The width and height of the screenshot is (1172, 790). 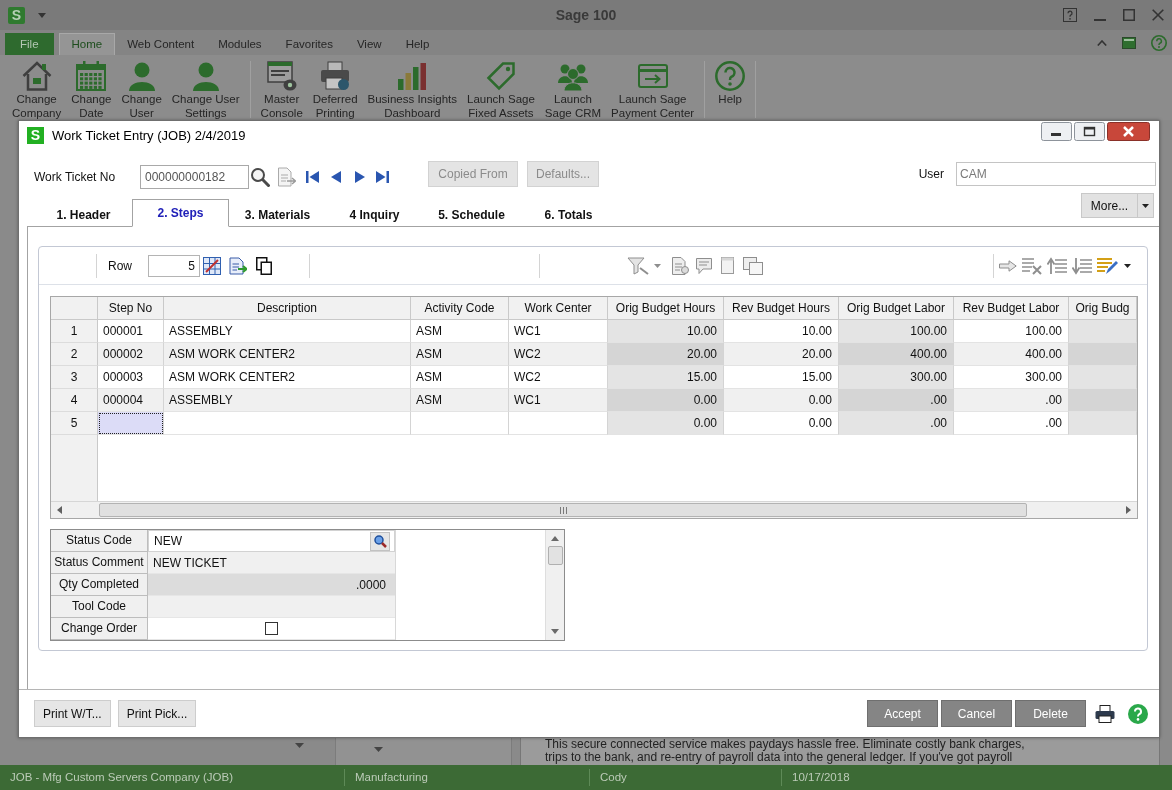 I want to click on ribbon-button: Launch Sage Payment Center, so click(x=653, y=89).